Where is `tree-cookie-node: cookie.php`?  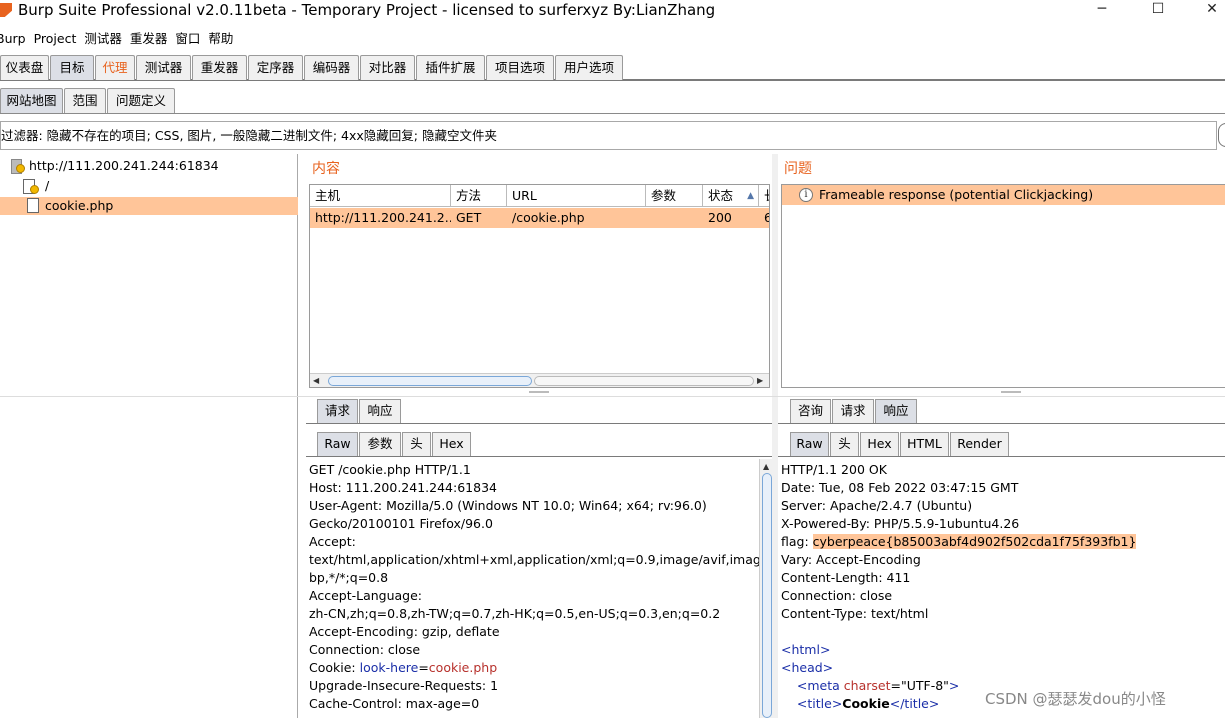 tree-cookie-node: cookie.php is located at coordinates (149, 206).